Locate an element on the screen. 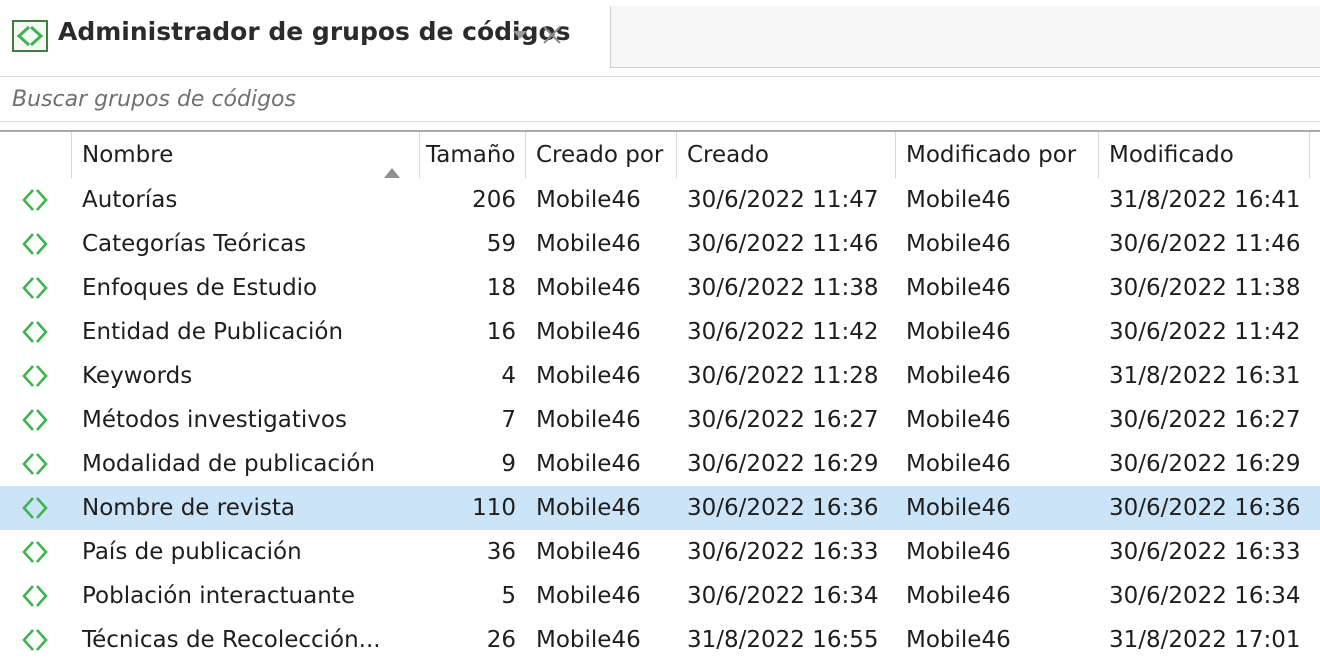 Image resolution: width=1320 pixels, height=662 pixels. tab-strip-empty-area is located at coordinates (965, 37).